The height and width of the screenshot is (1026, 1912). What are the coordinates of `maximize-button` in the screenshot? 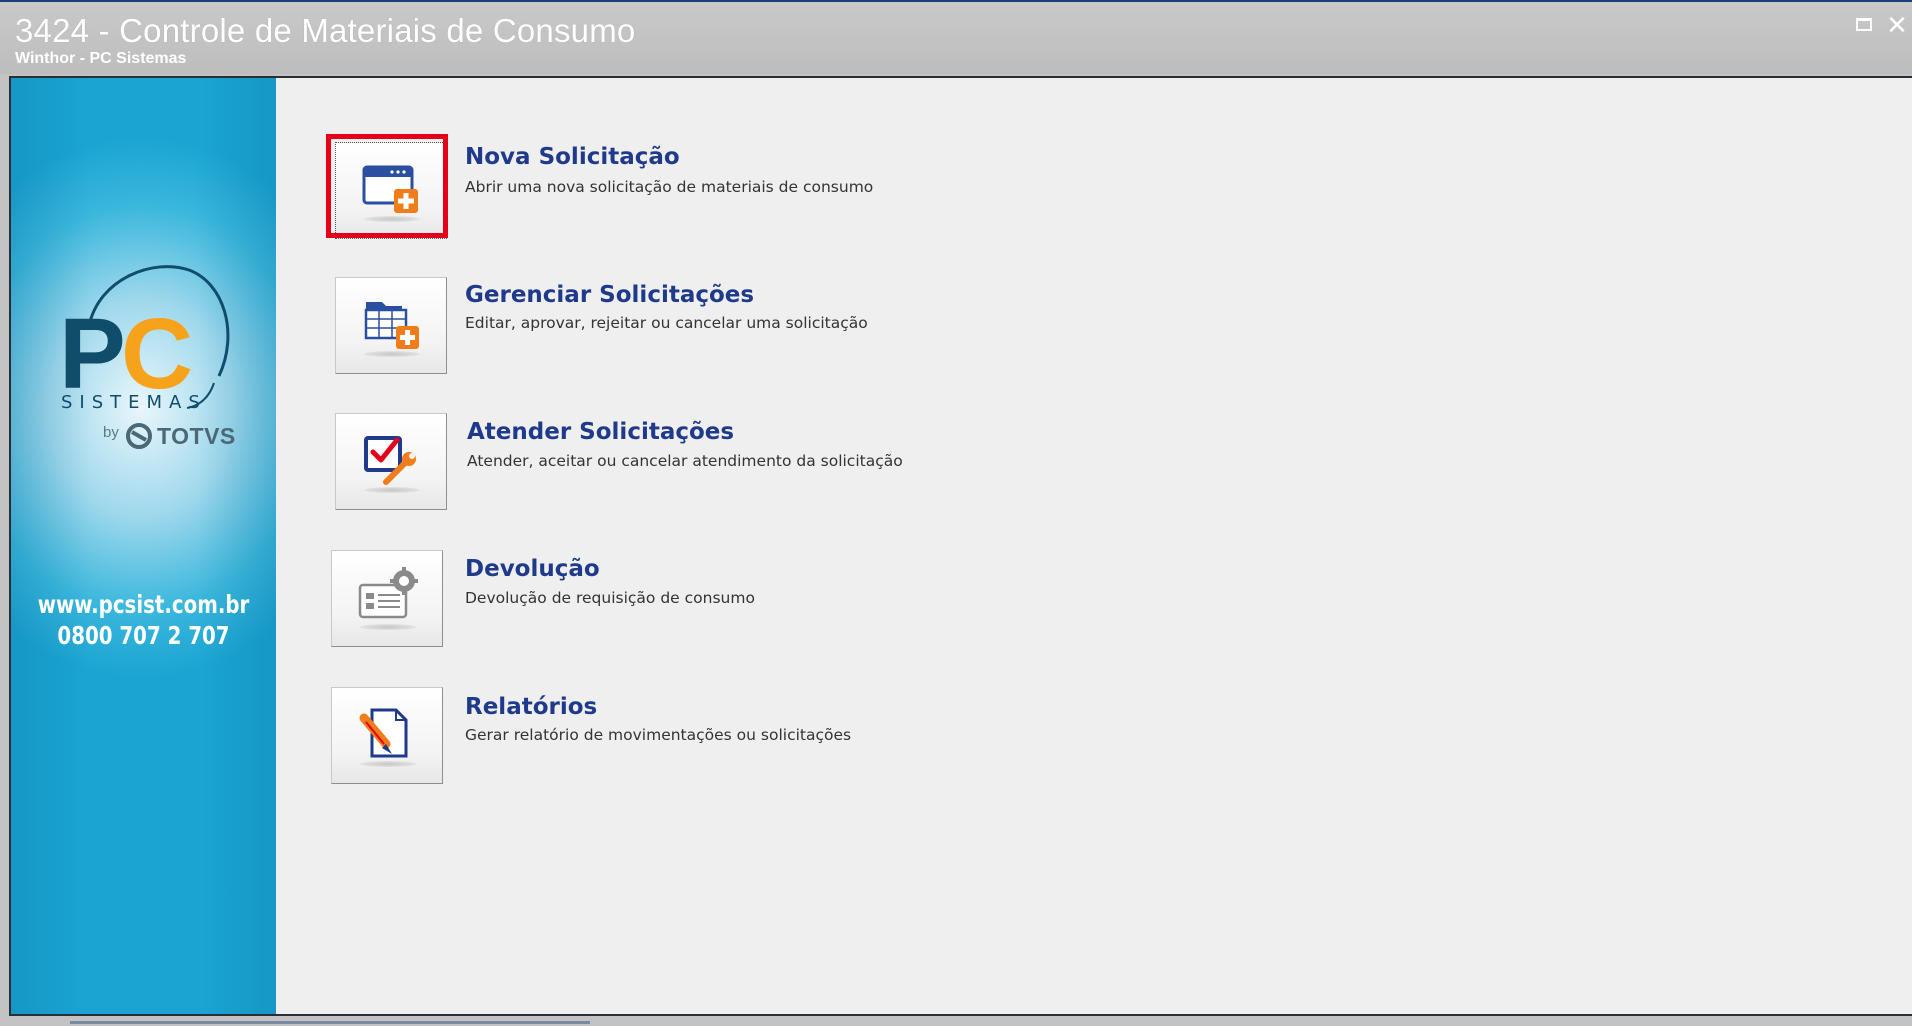 It's located at (1864, 25).